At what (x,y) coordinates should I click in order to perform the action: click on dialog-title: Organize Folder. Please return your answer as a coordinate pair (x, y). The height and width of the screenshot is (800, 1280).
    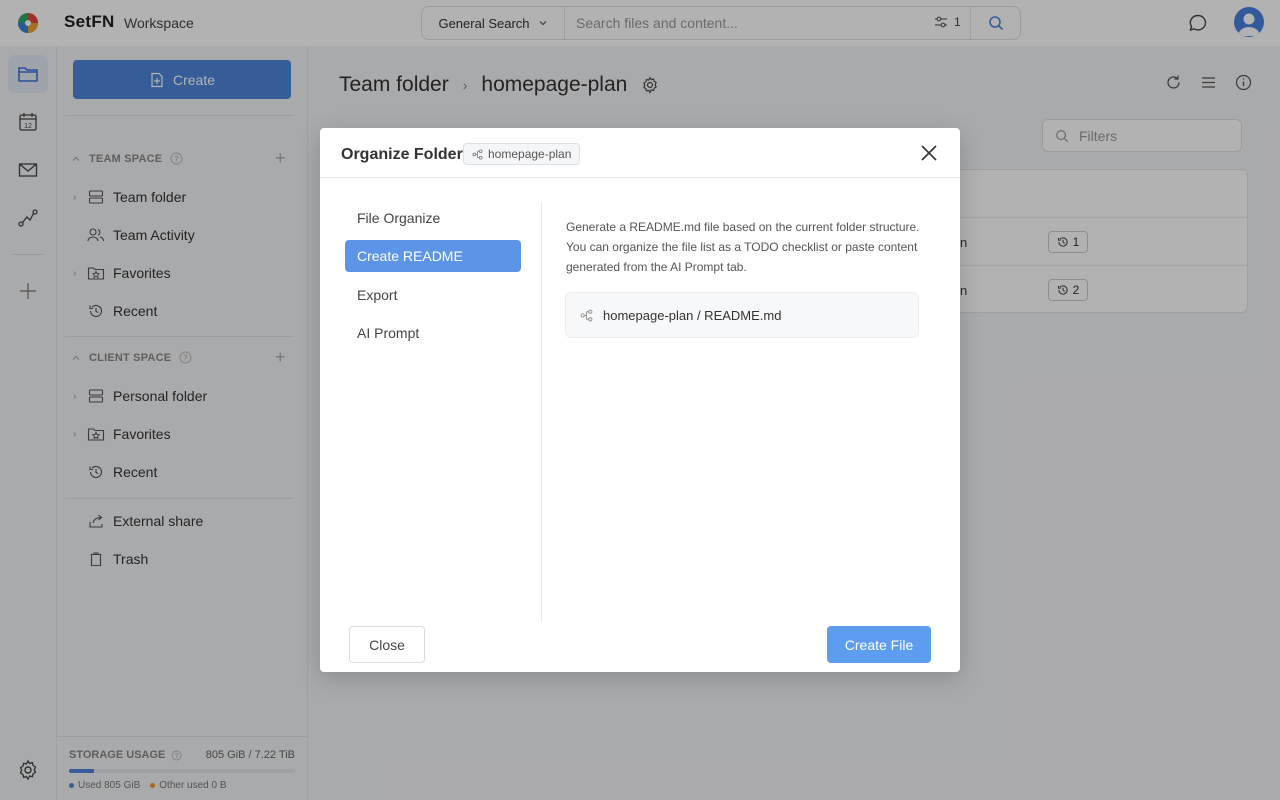
    Looking at the image, I should click on (402, 154).